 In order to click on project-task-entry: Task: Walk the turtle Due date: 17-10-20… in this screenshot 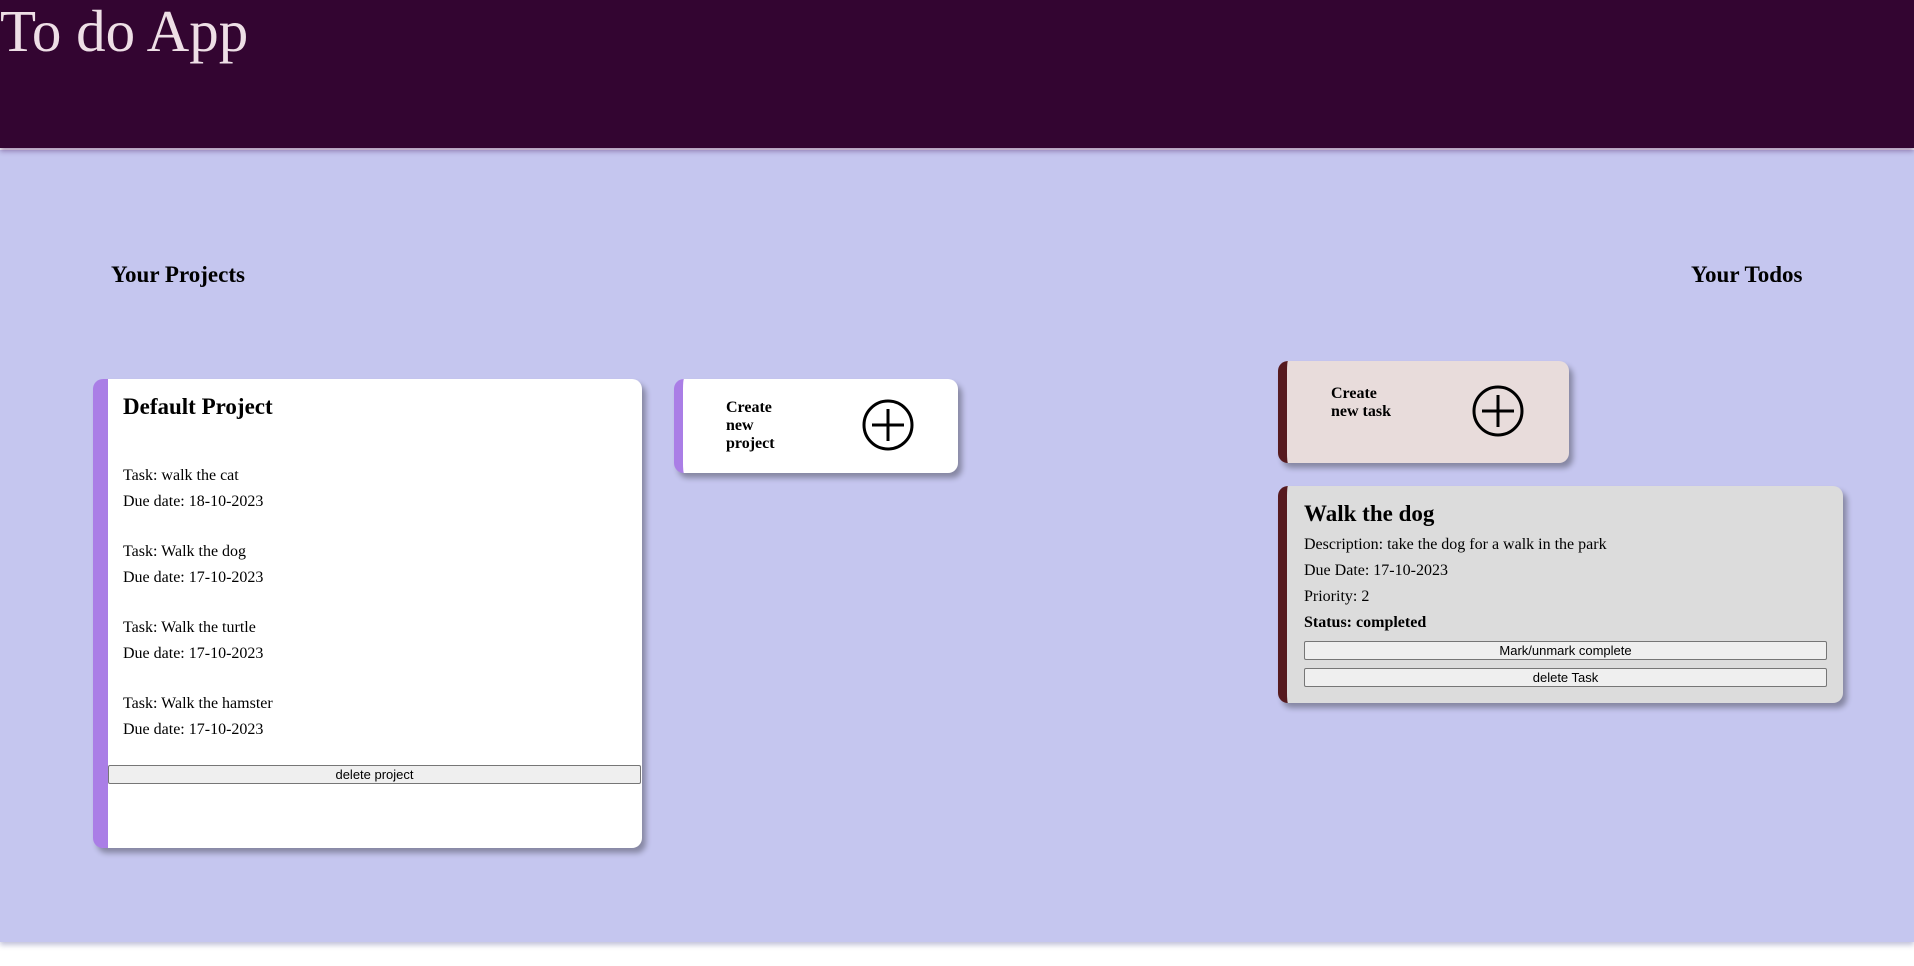, I will do `click(373, 653)`.